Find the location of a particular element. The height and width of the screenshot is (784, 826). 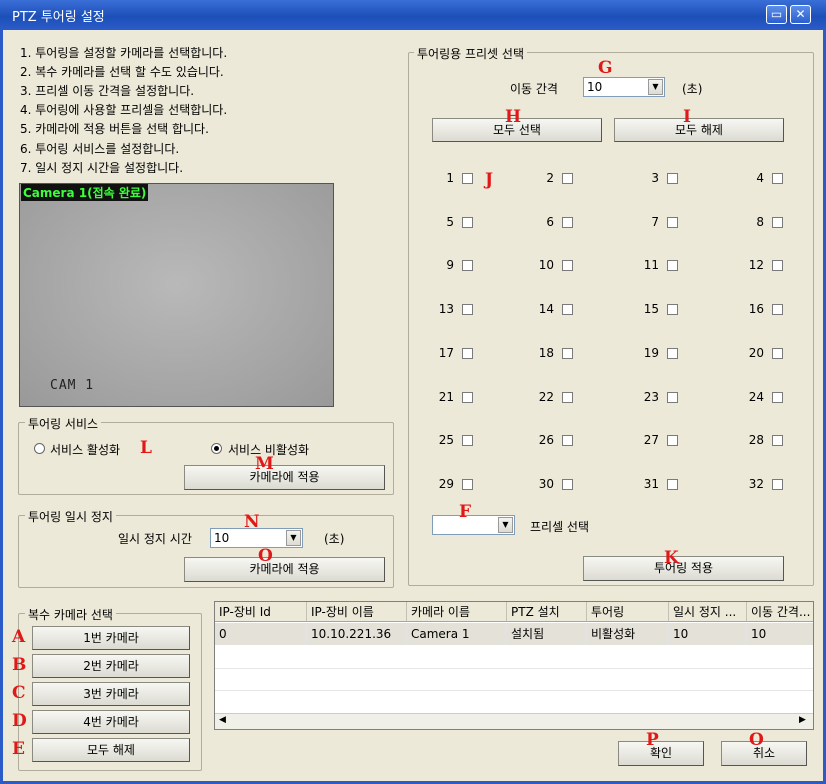

preset-number-label: 10 is located at coordinates (546, 265).